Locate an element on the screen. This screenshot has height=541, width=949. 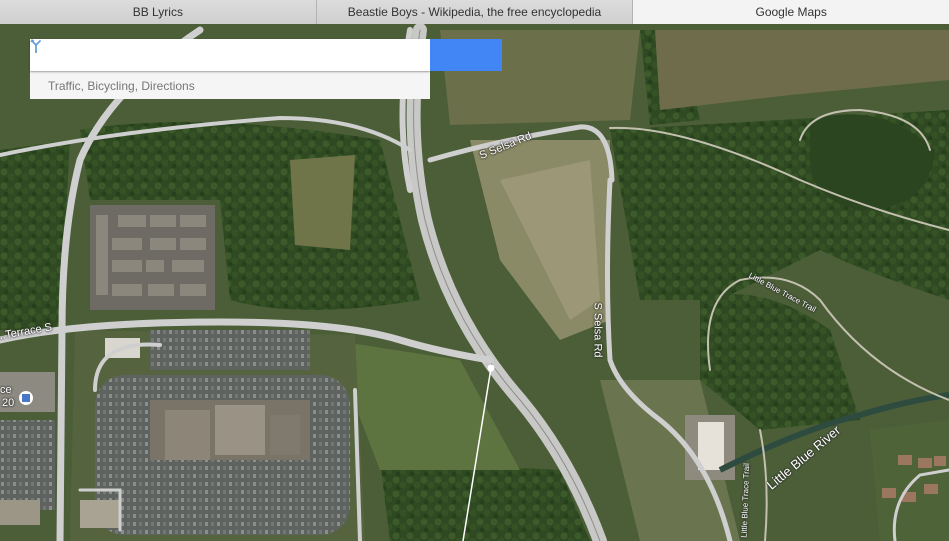
suggestion-label: Traffic, Bicycling, Directions is located at coordinates (121, 85).